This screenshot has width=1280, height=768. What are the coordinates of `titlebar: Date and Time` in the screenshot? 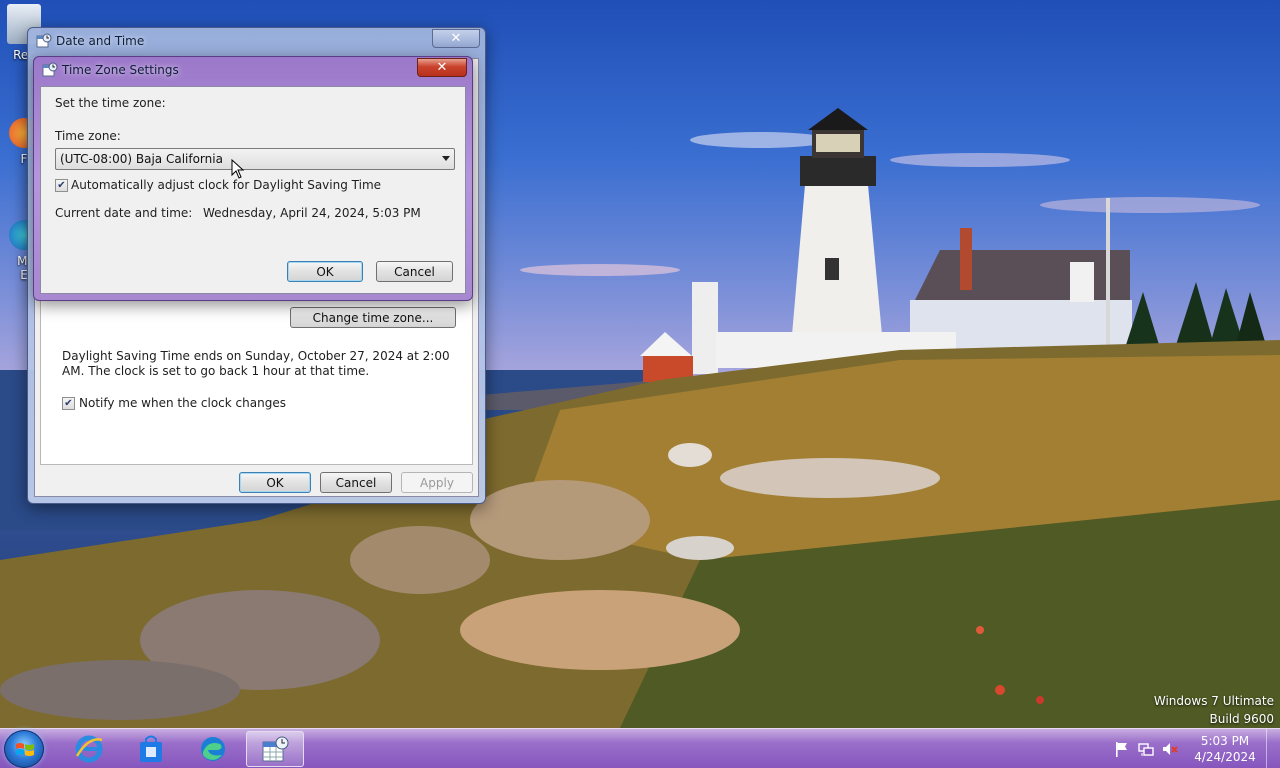 It's located at (256, 41).